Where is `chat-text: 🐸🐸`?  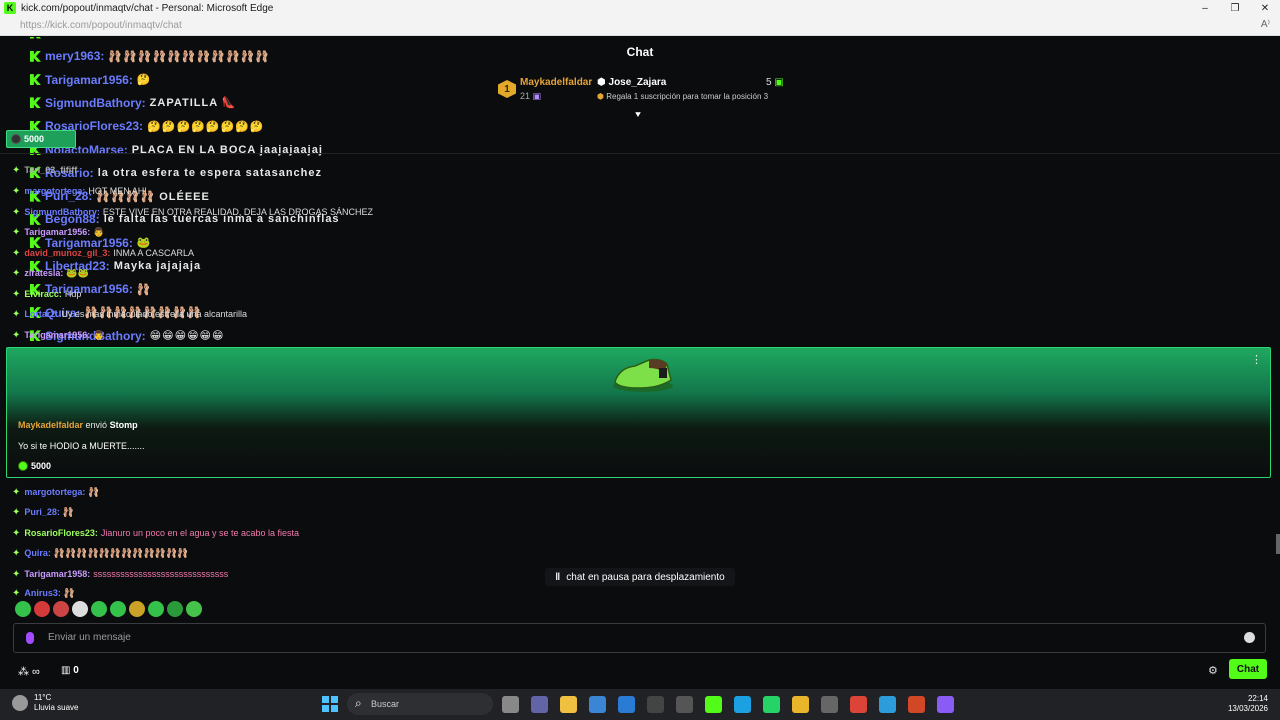
chat-text: 🐸🐸 is located at coordinates (77, 272).